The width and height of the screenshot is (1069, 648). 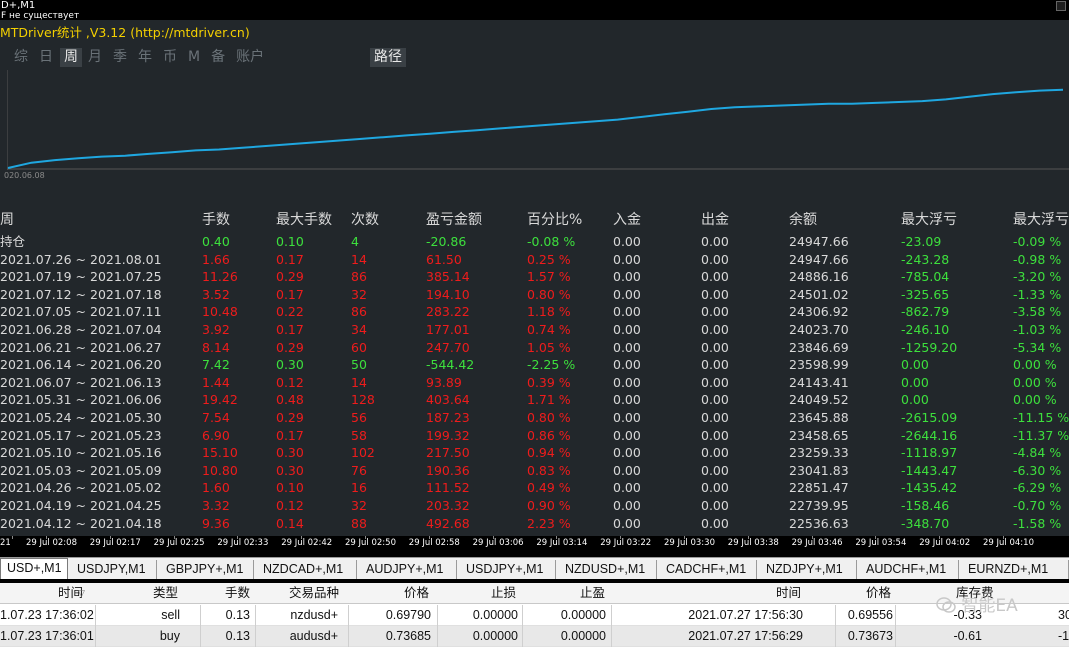 What do you see at coordinates (388, 57) in the screenshot?
I see `path-button: 路径` at bounding box center [388, 57].